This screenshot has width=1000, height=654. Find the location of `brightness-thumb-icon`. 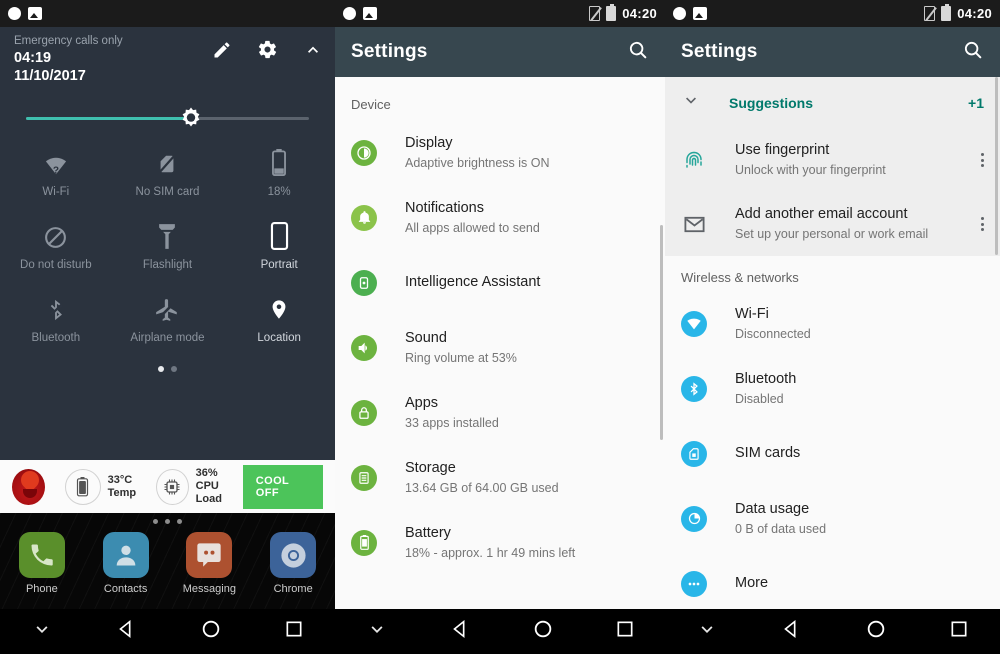

brightness-thumb-icon is located at coordinates (191, 120).